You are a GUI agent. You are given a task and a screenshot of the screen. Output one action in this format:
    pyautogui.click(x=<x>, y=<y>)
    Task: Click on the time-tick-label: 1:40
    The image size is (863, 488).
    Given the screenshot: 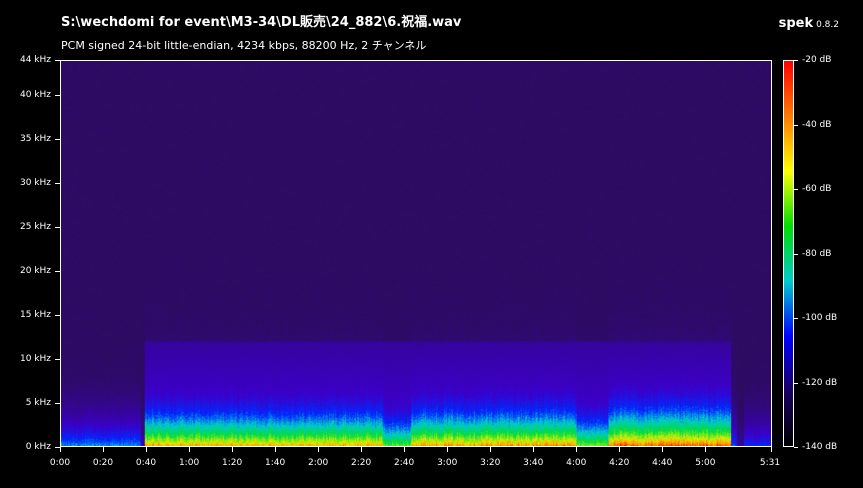 What is the action you would take?
    pyautogui.click(x=275, y=463)
    